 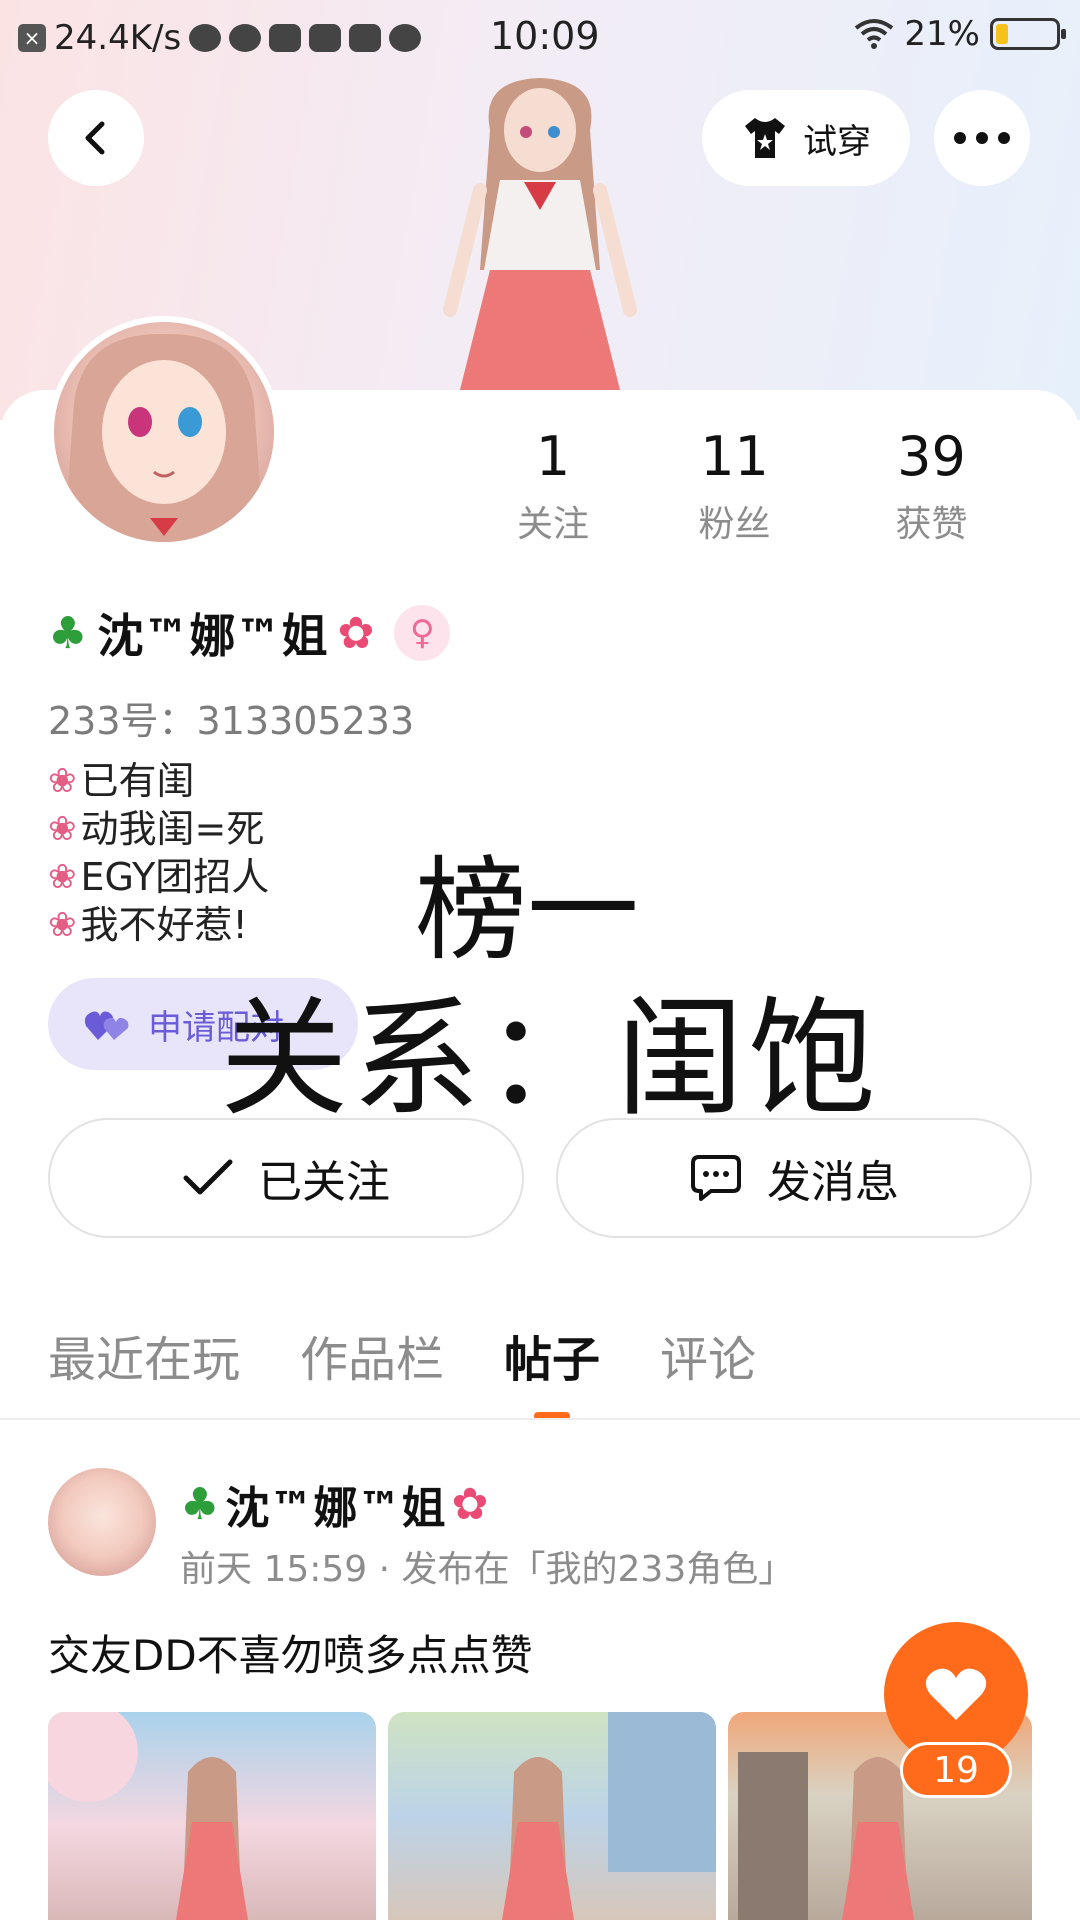 What do you see at coordinates (144, 1360) in the screenshot?
I see `tab-label: 最近在玩` at bounding box center [144, 1360].